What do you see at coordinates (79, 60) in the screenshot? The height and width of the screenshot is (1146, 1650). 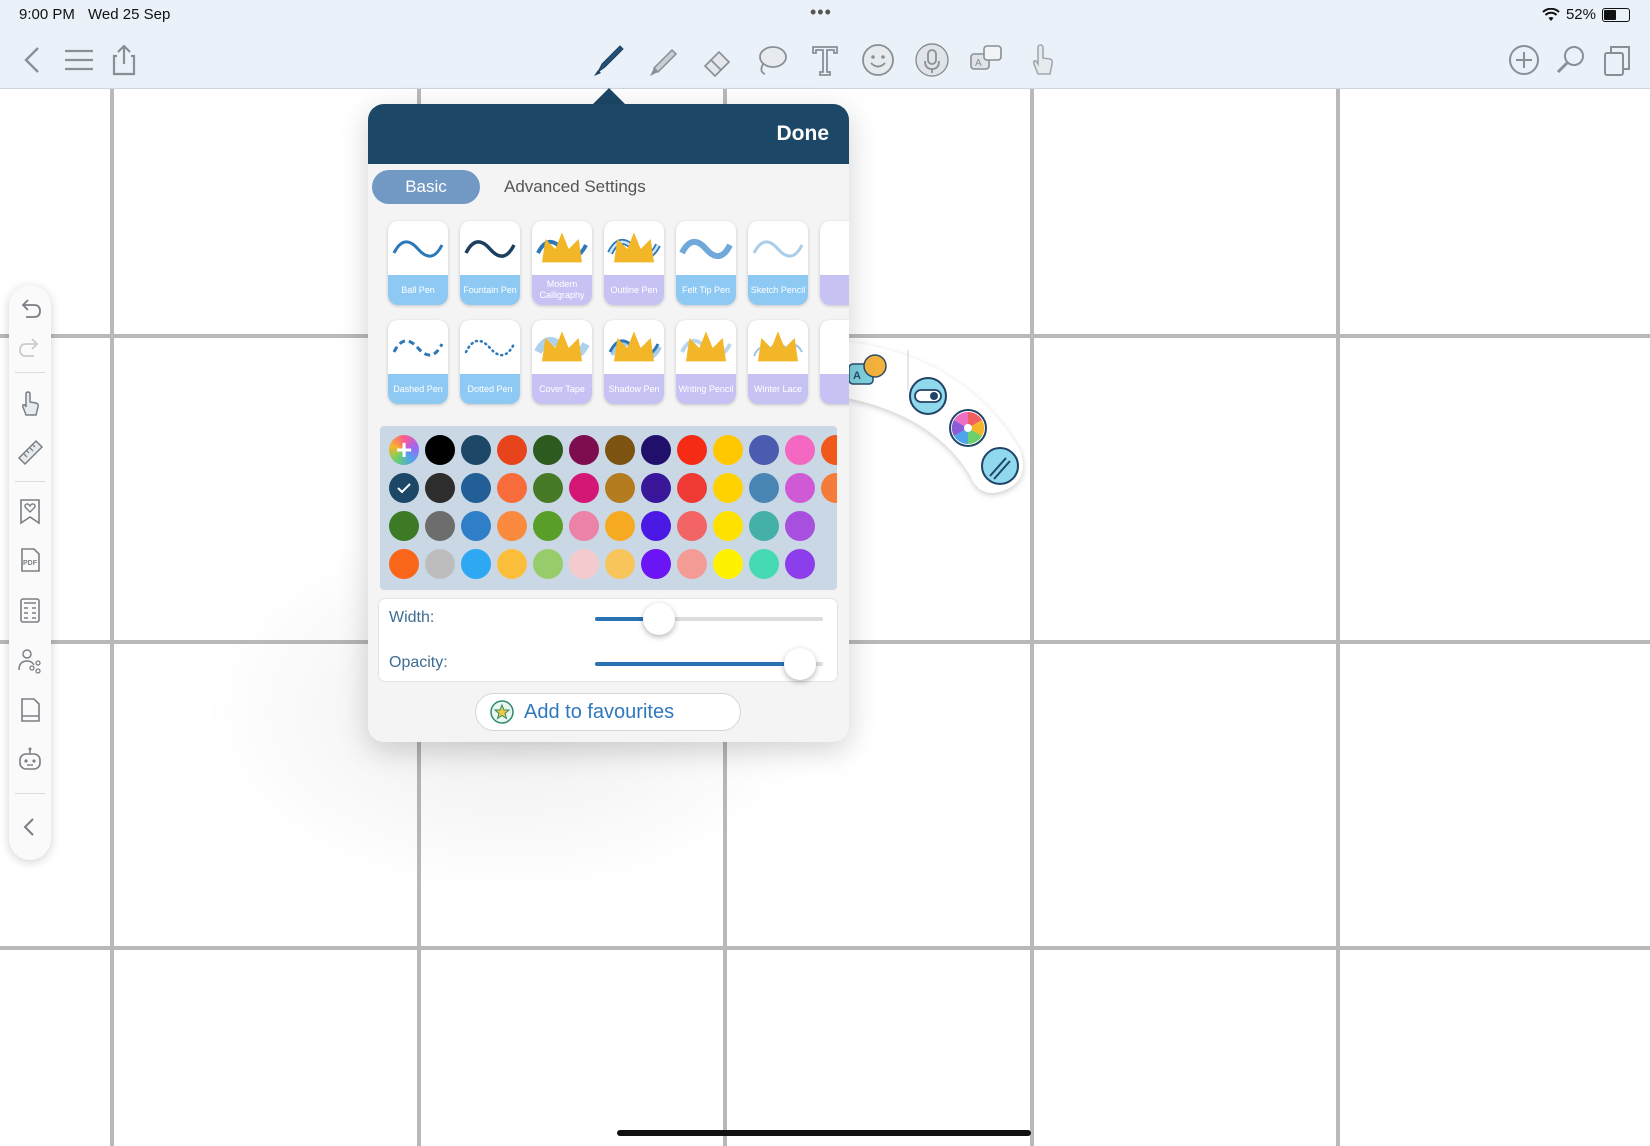 I see `menu-icon` at bounding box center [79, 60].